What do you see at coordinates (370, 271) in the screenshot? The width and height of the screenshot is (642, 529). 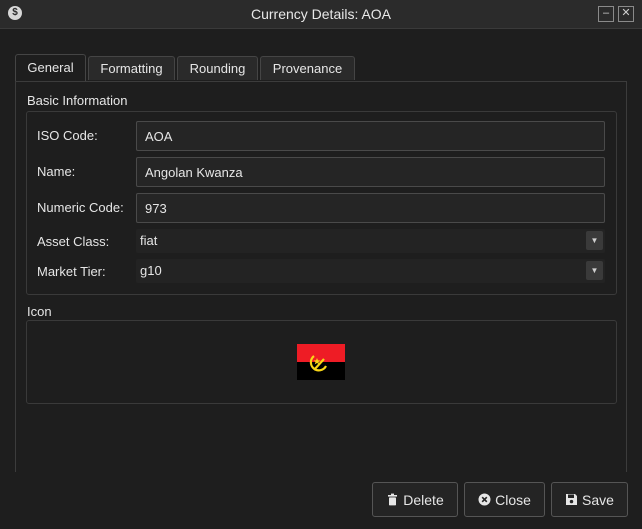 I see `market-tier-select: g10 ▼` at bounding box center [370, 271].